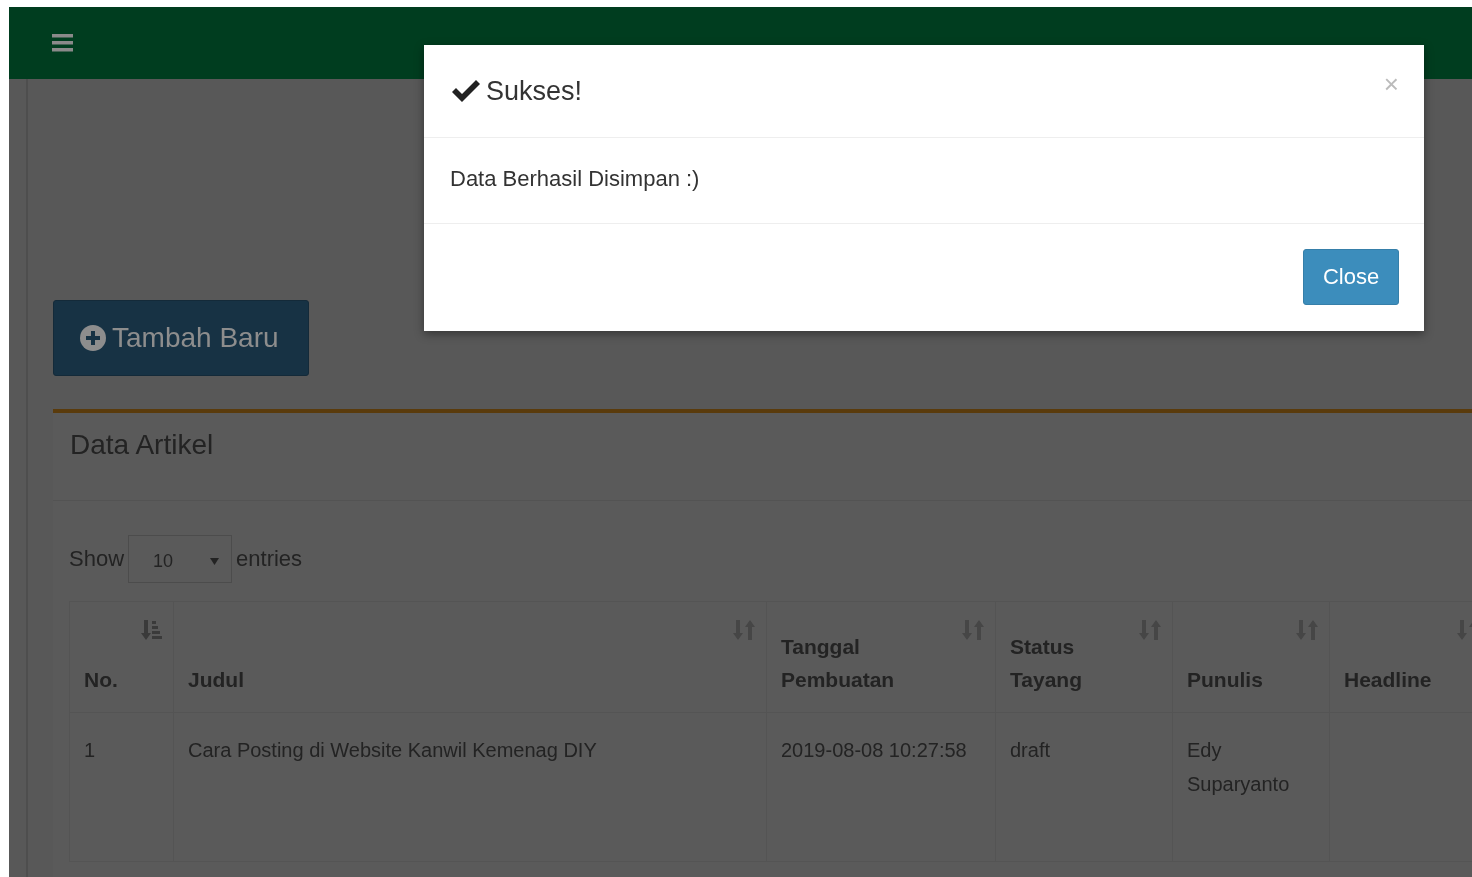  I want to click on card-title: Data Artikel, so click(762, 457).